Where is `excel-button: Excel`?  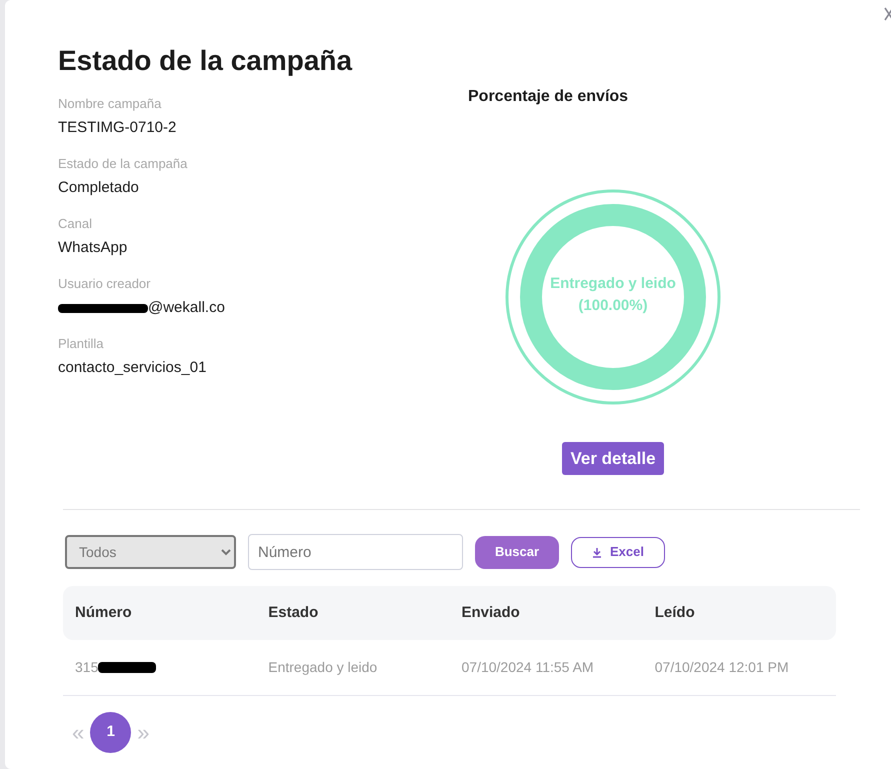 excel-button: Excel is located at coordinates (618, 552).